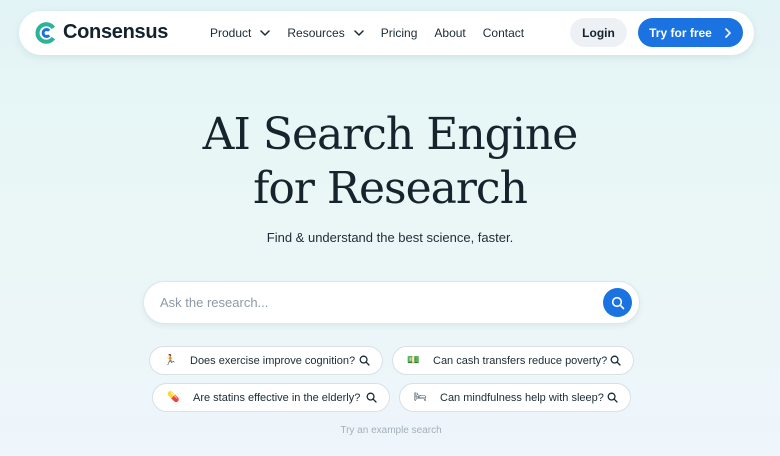 Image resolution: width=780 pixels, height=456 pixels. I want to click on chevron-right-icon, so click(728, 32).